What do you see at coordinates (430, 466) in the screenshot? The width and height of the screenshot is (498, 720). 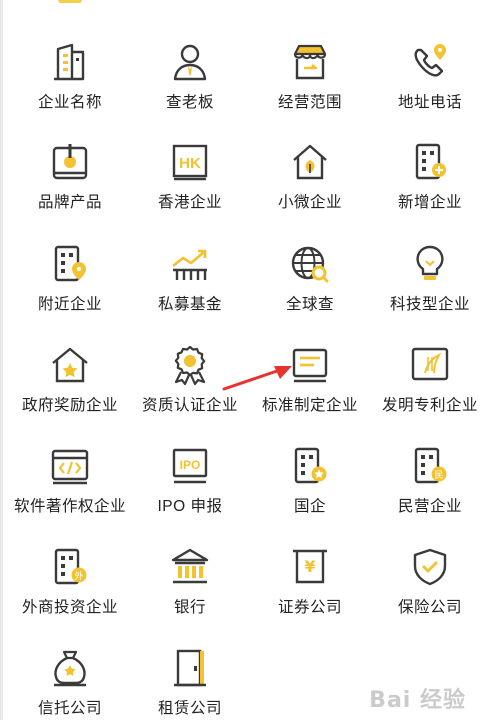 I see `building-min-icon: 民` at bounding box center [430, 466].